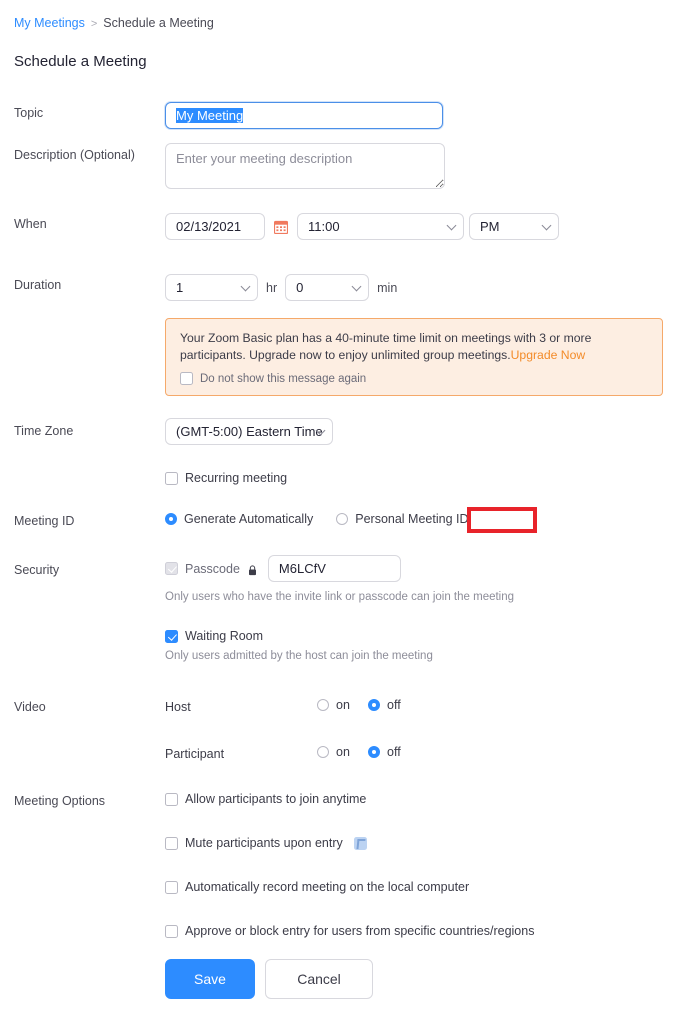 Image resolution: width=674 pixels, height=1024 pixels. Describe the element at coordinates (215, 226) in the screenshot. I see `date-input` at that location.